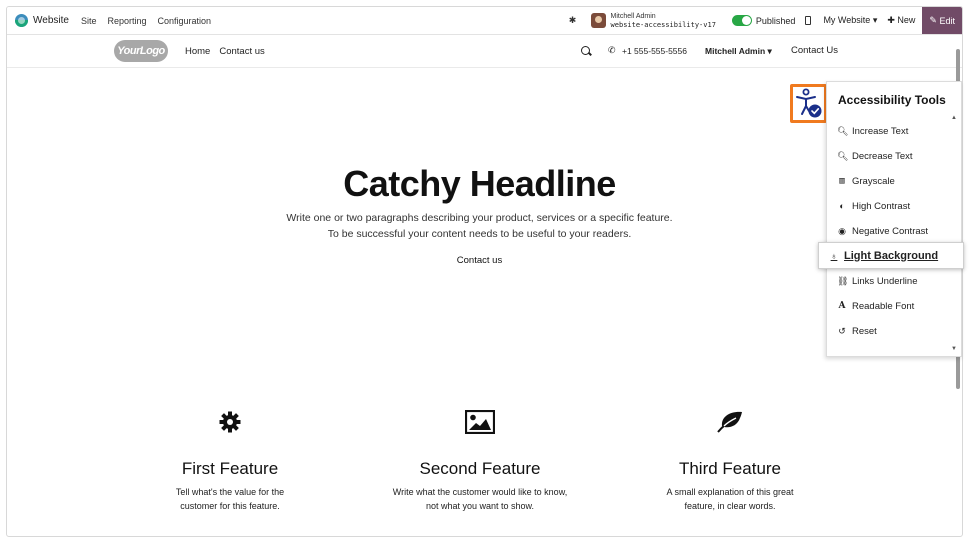  I want to click on a11y-readable-font: A Readable Font, so click(876, 306).